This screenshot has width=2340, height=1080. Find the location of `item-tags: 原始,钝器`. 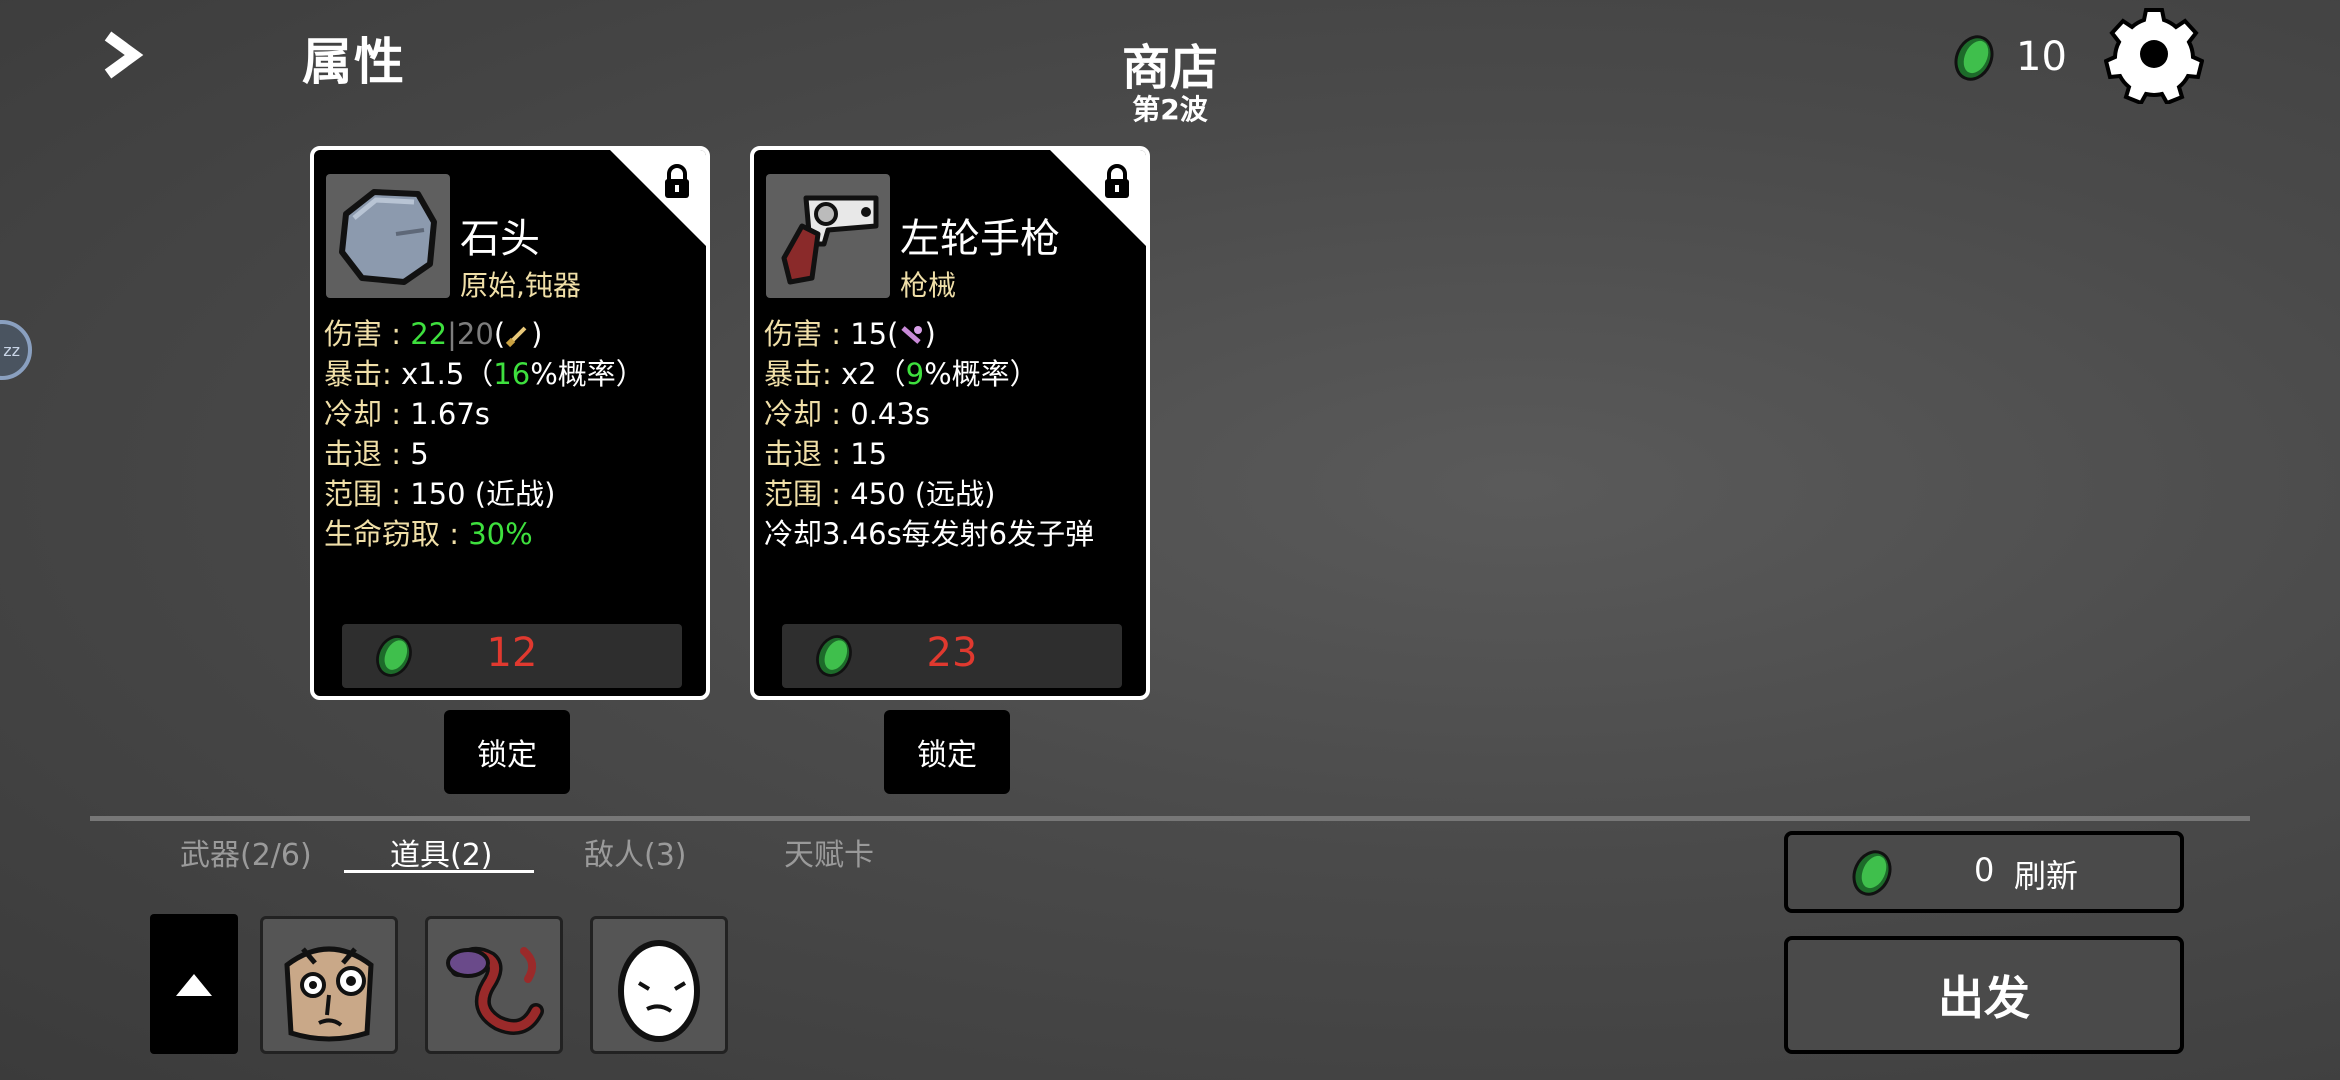

item-tags: 原始,钝器 is located at coordinates (520, 285).